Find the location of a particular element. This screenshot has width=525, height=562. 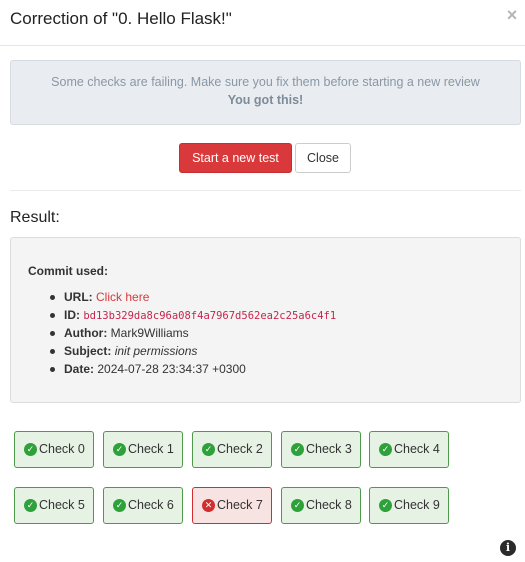

commit-author-item: Author: Mark9Williams is located at coordinates (182, 333).